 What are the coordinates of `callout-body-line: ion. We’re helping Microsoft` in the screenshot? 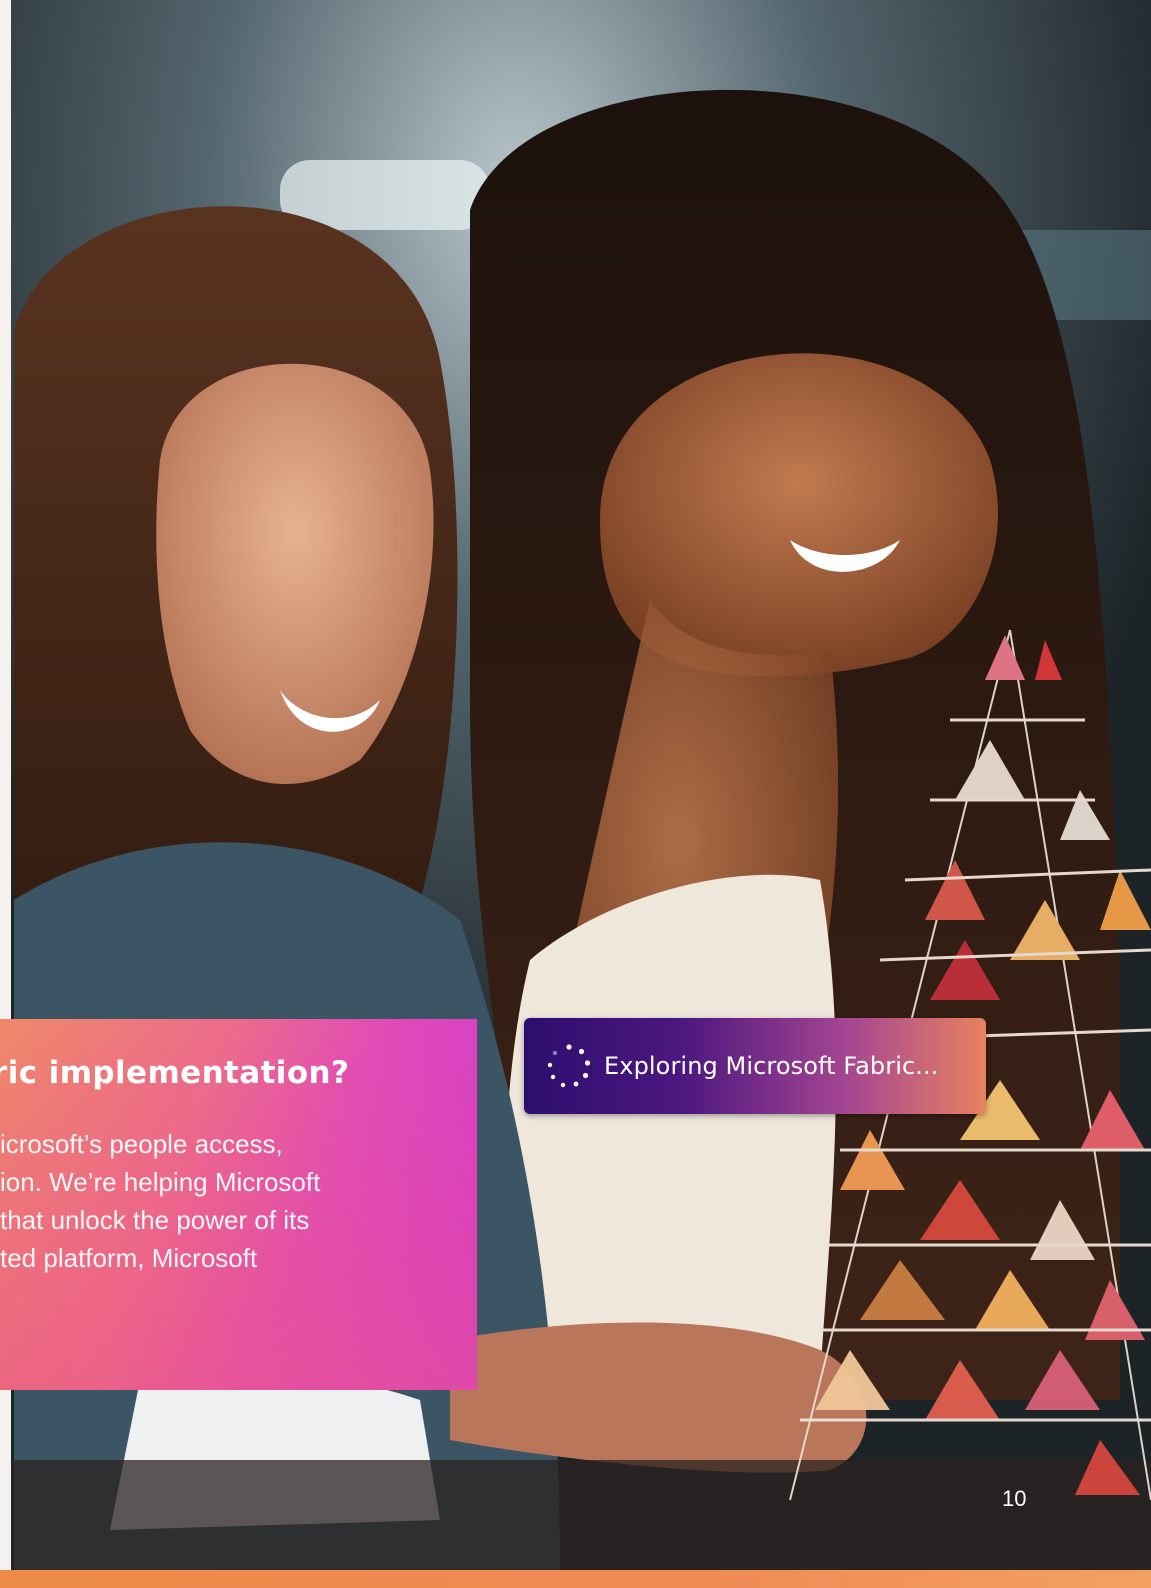 It's located at (160, 1182).